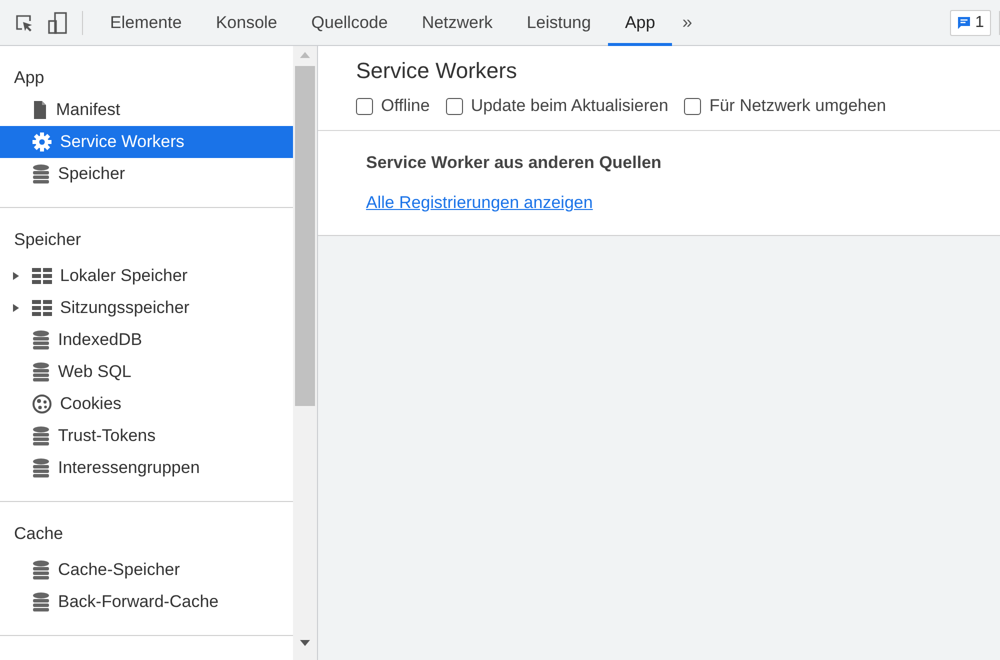 Image resolution: width=1000 pixels, height=660 pixels. Describe the element at coordinates (146, 340) in the screenshot. I see `sidebar-item: IndexedDB` at that location.